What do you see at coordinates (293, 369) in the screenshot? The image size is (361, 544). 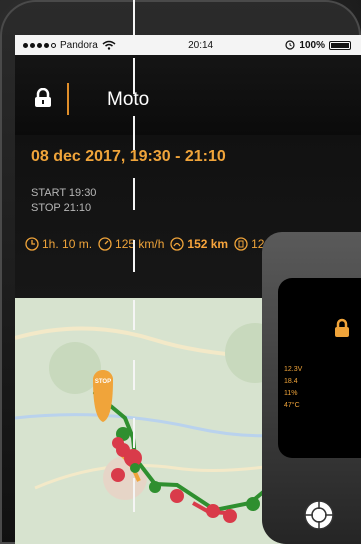 I see `watch-stat: 12.3V` at bounding box center [293, 369].